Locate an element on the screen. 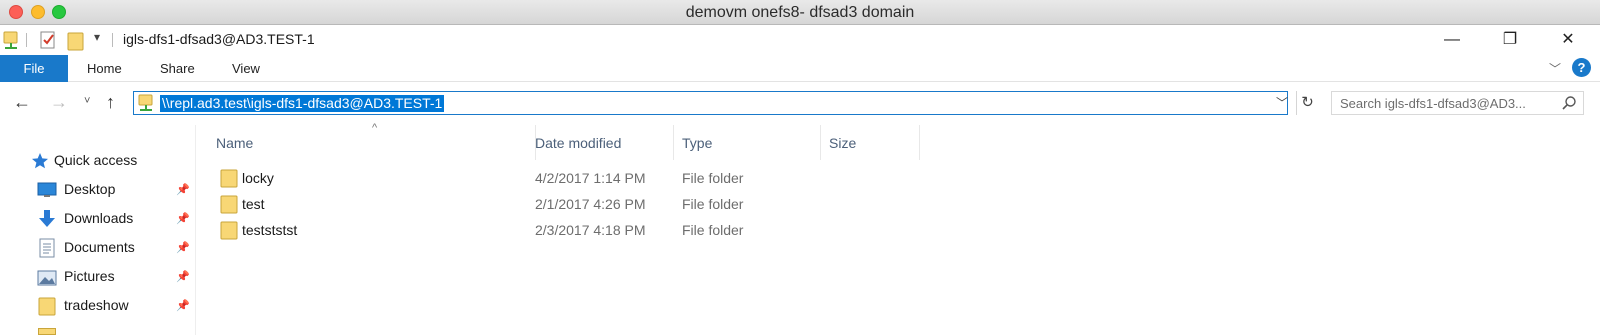 This screenshot has width=1600, height=335. mac-title-bar: demovm onefs8- dfsad3 domain is located at coordinates (800, 12).